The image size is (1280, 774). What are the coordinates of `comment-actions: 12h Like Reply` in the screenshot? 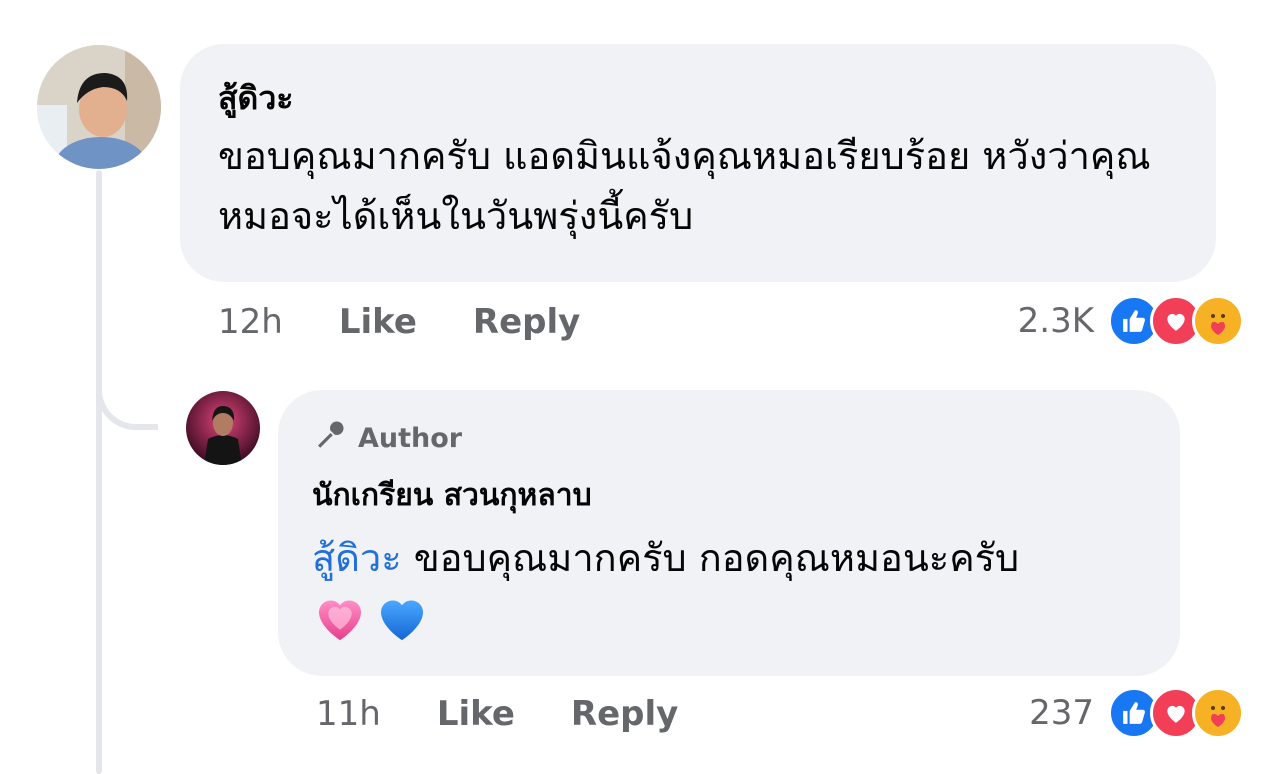 It's located at (427, 322).